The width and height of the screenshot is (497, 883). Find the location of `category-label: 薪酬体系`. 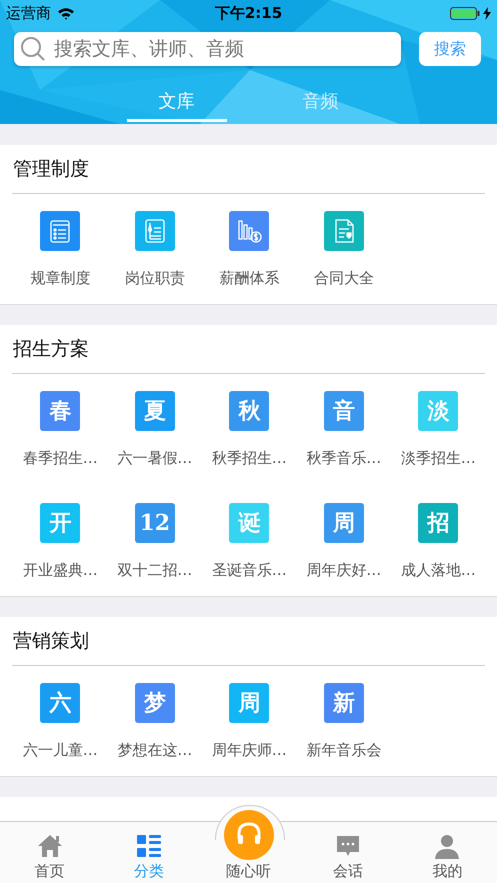

category-label: 薪酬体系 is located at coordinates (249, 278).